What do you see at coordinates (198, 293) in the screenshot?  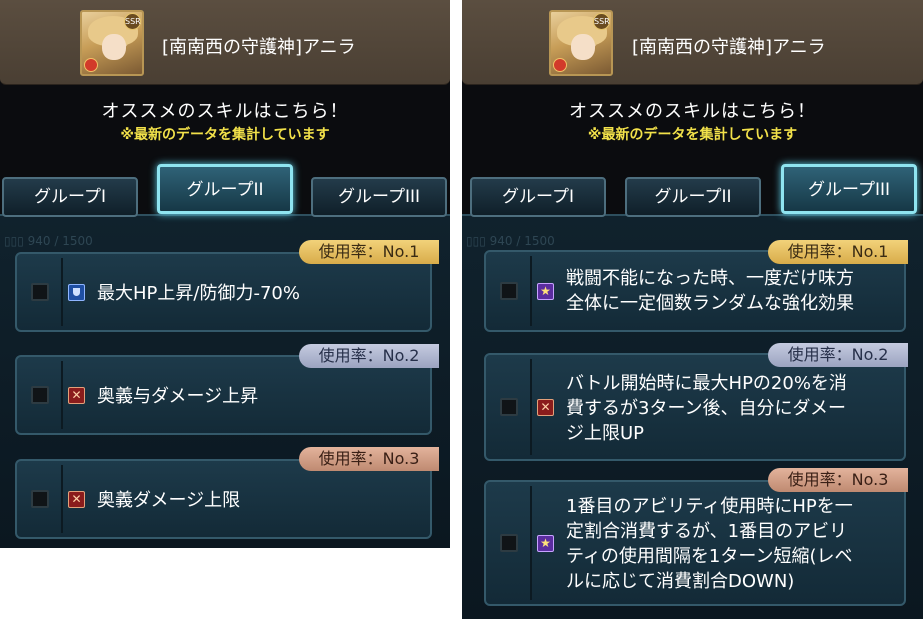 I see `skill-text: 最大HP上昇/防御力-70%` at bounding box center [198, 293].